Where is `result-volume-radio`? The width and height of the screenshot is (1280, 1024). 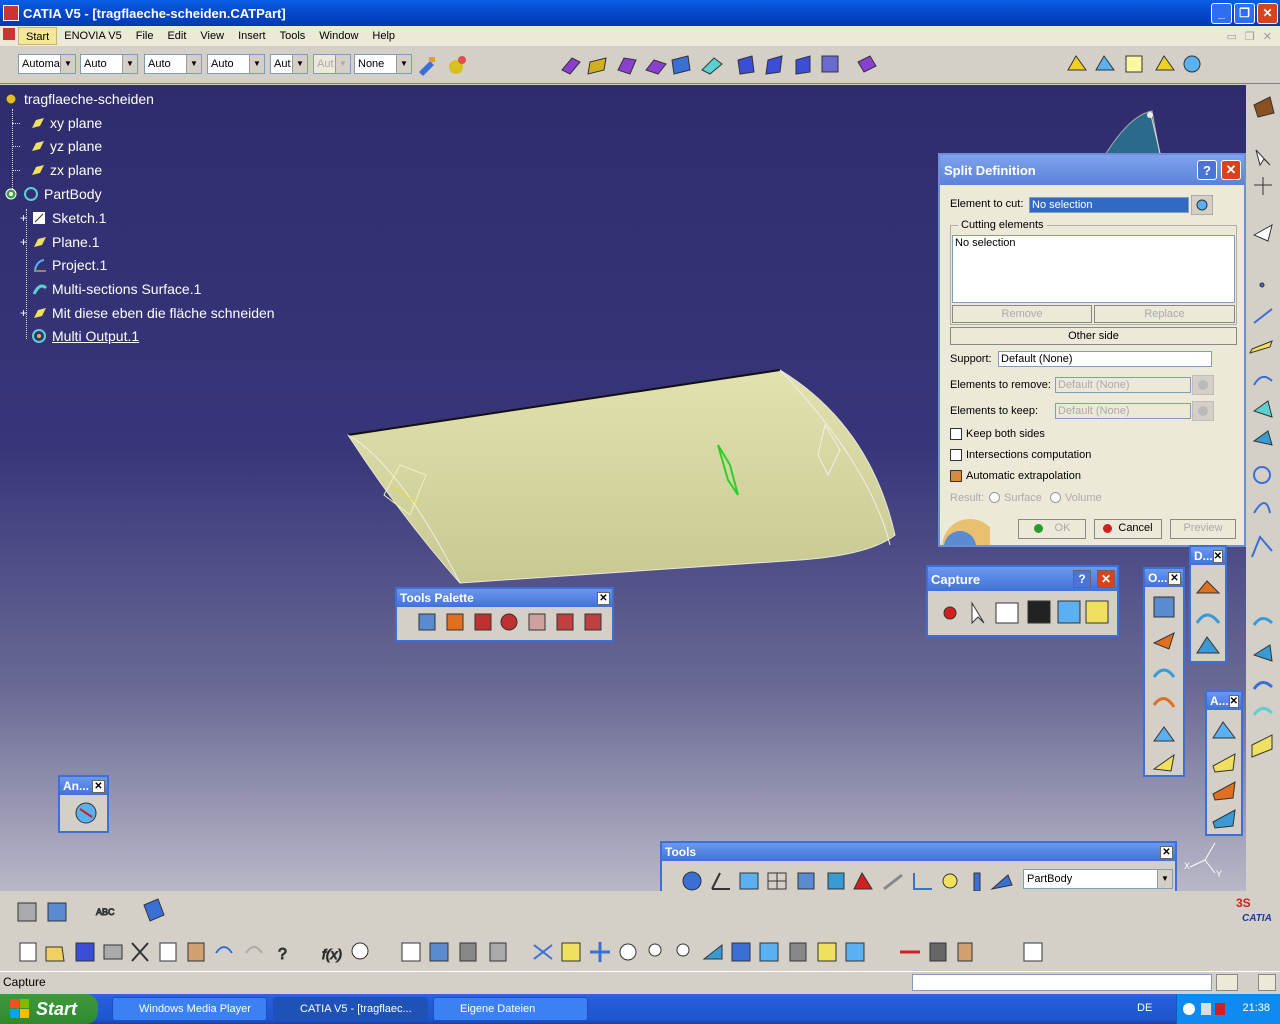 result-volume-radio is located at coordinates (1055, 497).